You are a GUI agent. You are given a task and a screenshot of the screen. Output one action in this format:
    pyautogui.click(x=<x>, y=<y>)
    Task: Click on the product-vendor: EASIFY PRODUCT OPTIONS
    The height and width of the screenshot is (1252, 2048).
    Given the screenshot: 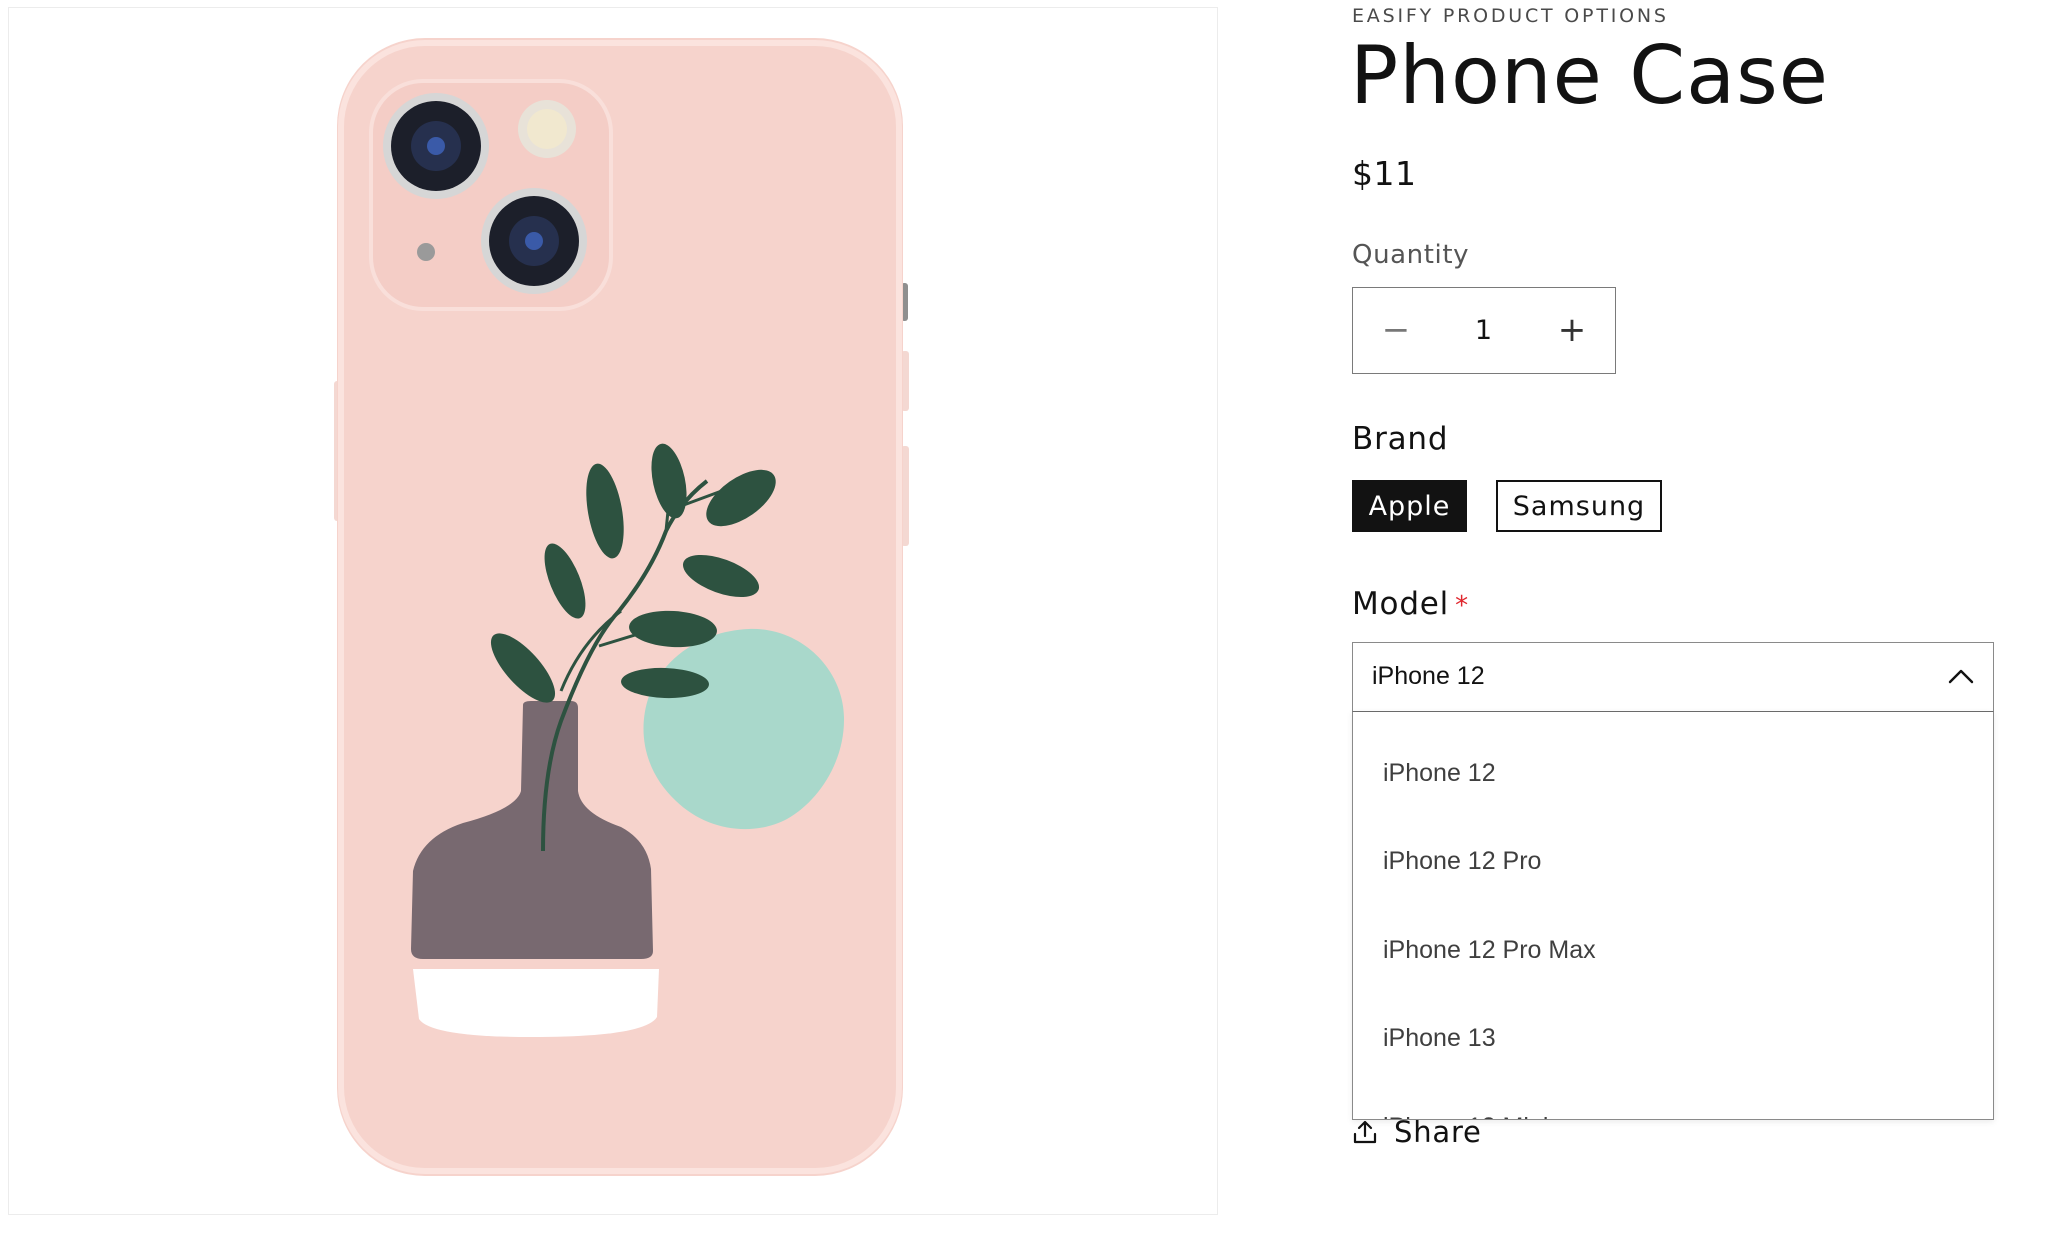 What is the action you would take?
    pyautogui.click(x=1510, y=16)
    